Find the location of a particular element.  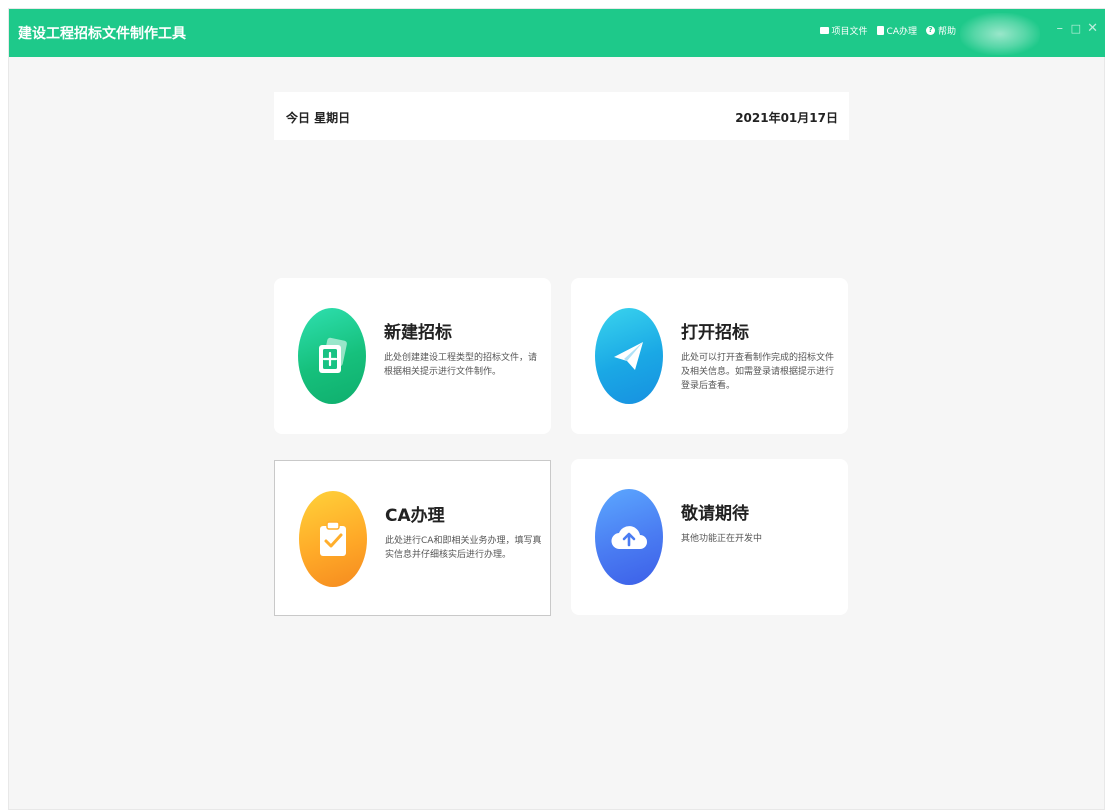

date-label: 2021年01月17日 is located at coordinates (786, 118).